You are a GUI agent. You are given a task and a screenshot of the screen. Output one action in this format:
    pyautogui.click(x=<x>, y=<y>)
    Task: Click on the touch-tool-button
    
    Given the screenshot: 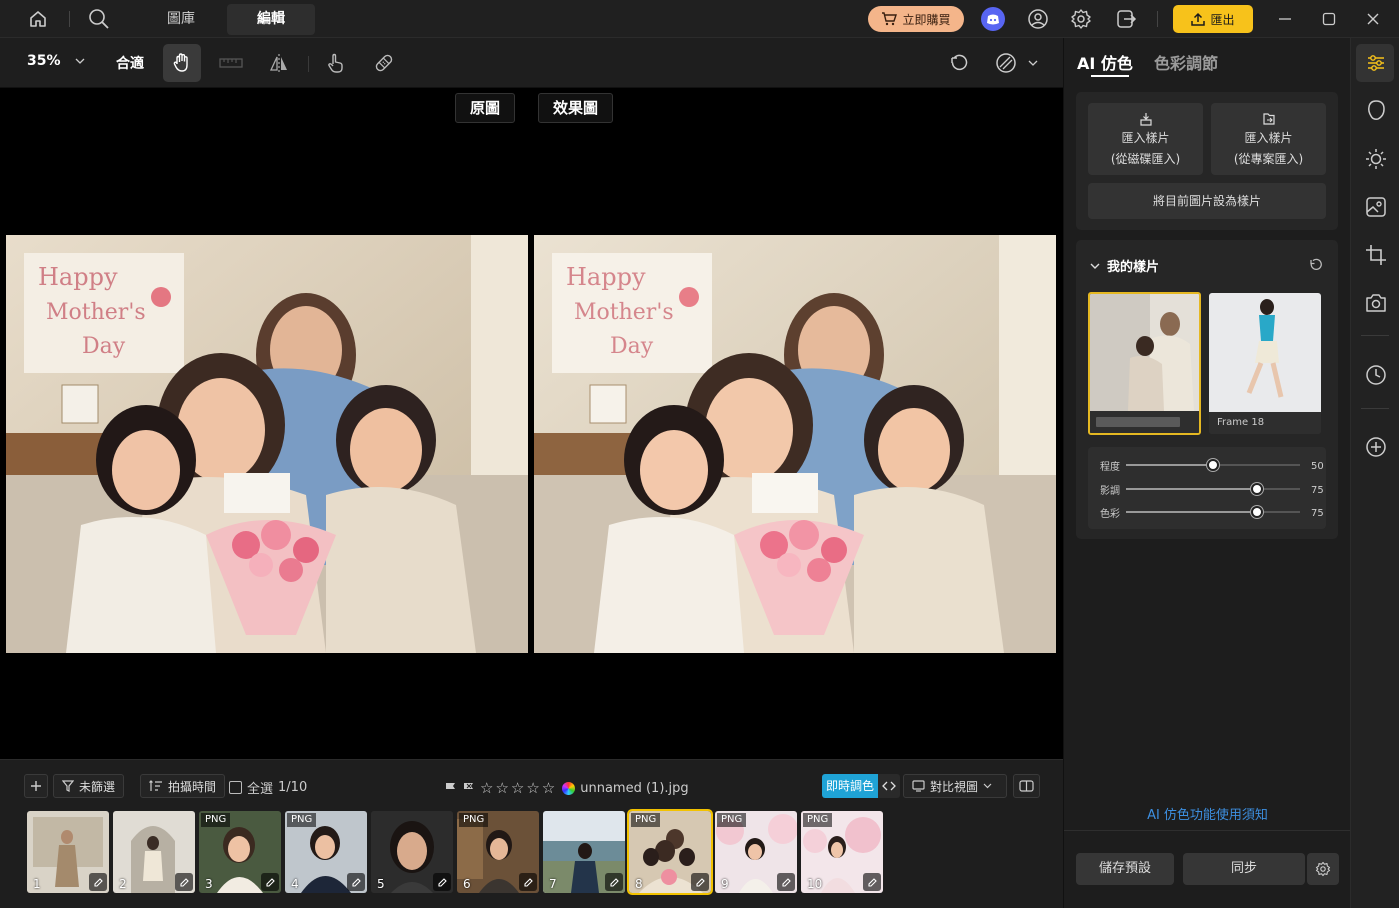 What is the action you would take?
    pyautogui.click(x=336, y=63)
    